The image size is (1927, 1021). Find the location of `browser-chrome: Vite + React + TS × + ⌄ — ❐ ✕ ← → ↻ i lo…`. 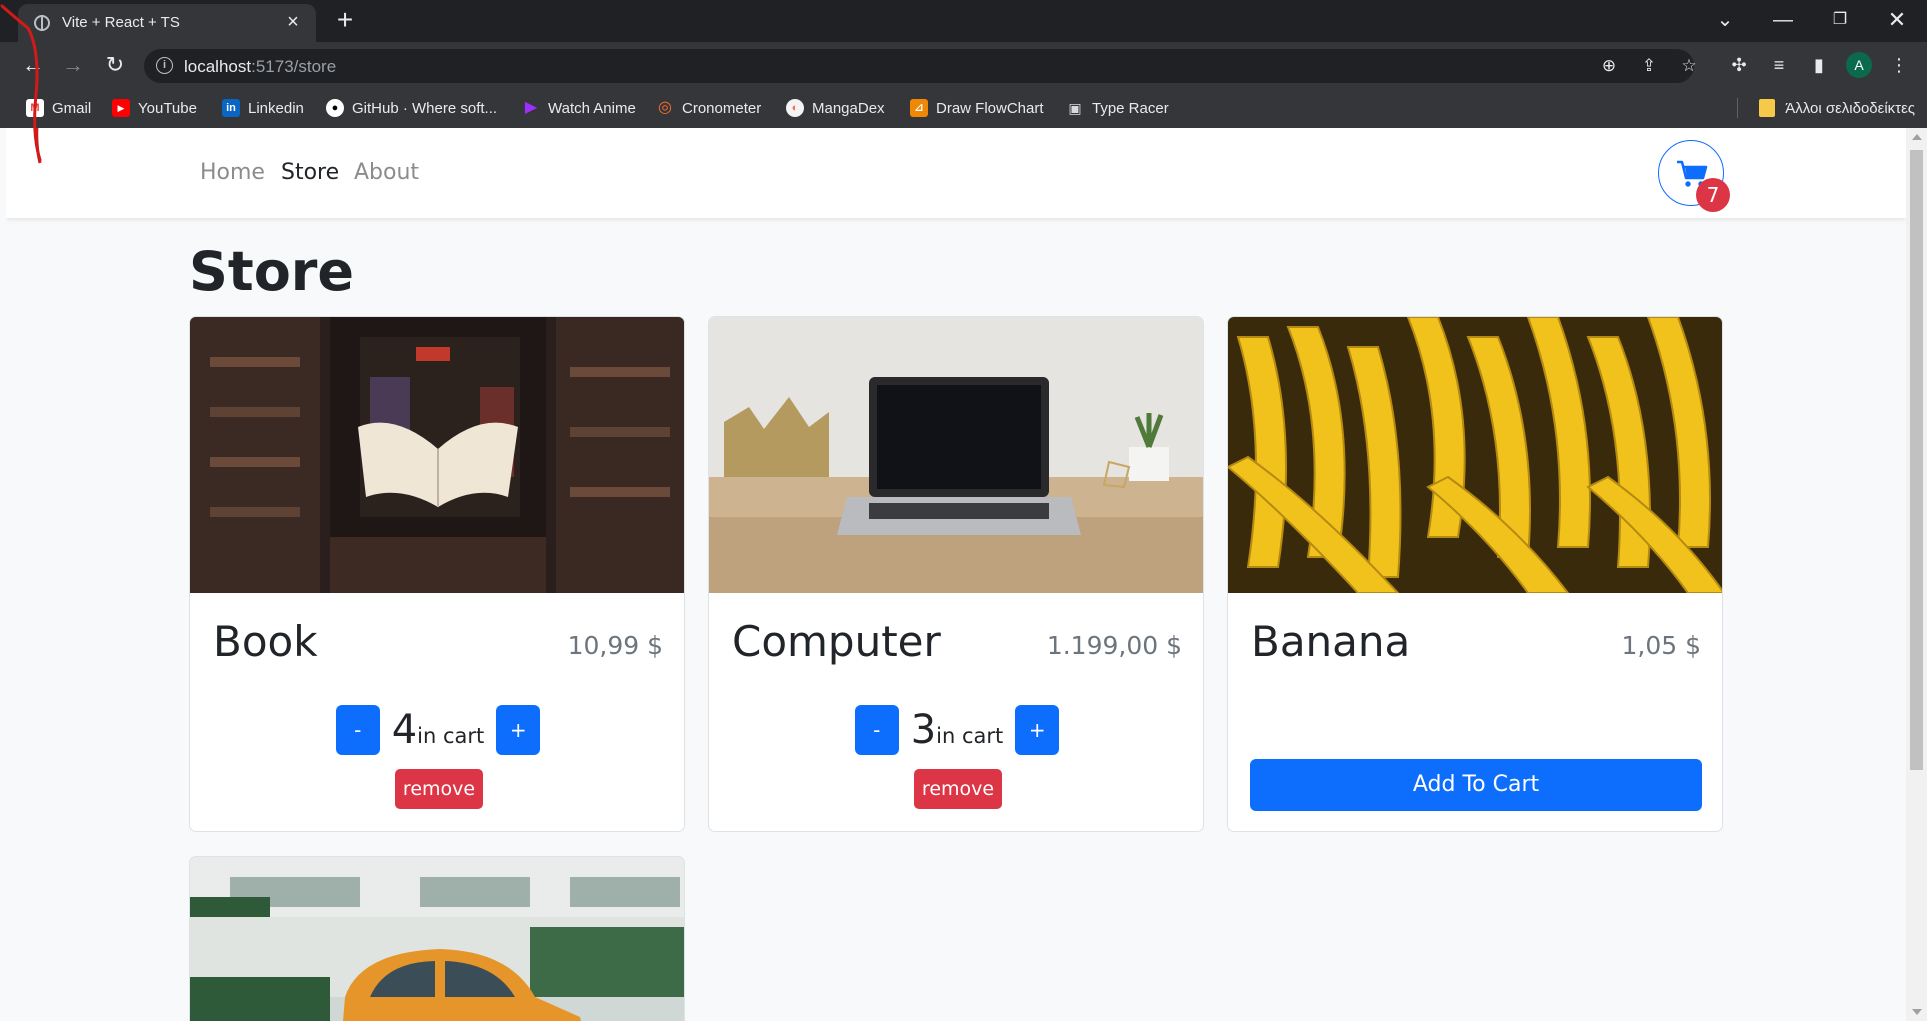

browser-chrome: Vite + React + TS × + ⌄ — ❐ ✕ ← → ↻ i lo… is located at coordinates (963, 64).